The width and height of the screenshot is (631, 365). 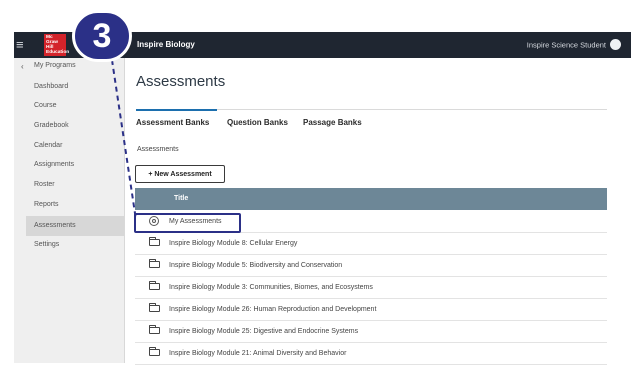 What do you see at coordinates (55, 225) in the screenshot?
I see `sidebar-item-assessments: Assessments` at bounding box center [55, 225].